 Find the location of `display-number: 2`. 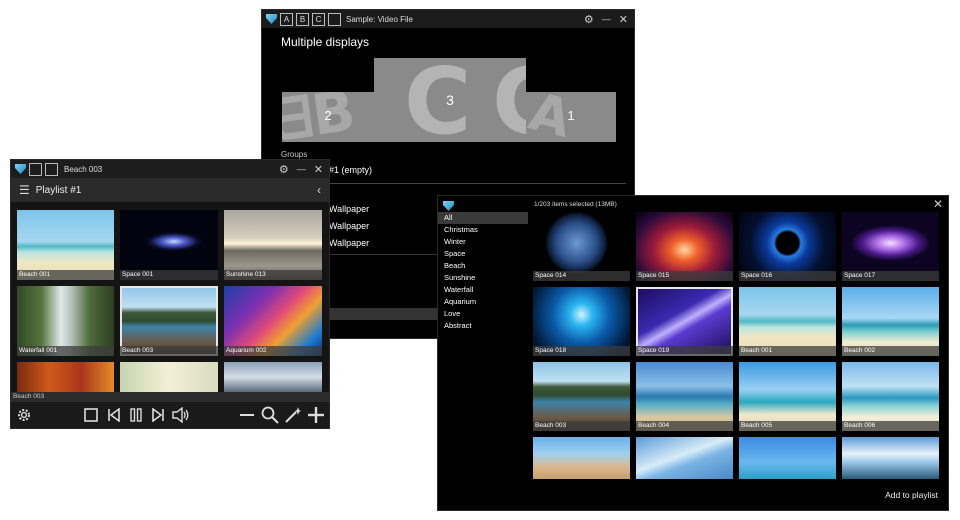

display-number: 2 is located at coordinates (328, 115).